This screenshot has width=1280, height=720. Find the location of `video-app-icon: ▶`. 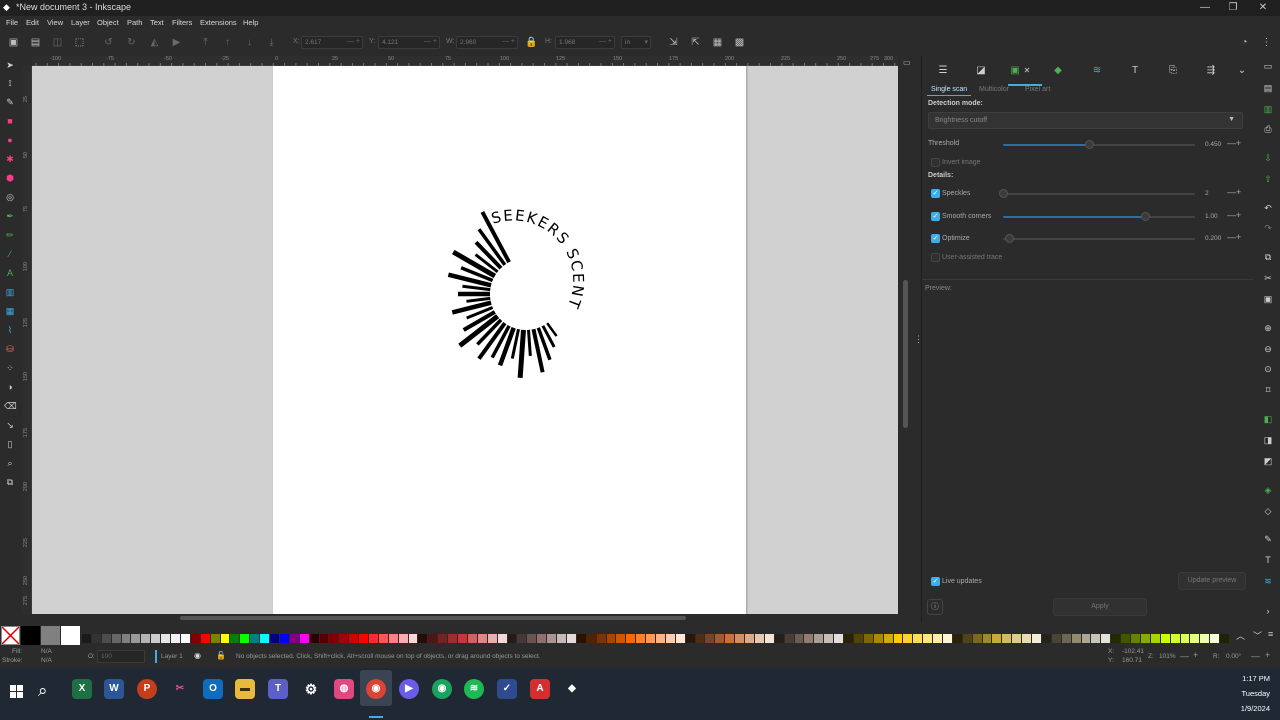

video-app-icon: ▶ is located at coordinates (409, 689).